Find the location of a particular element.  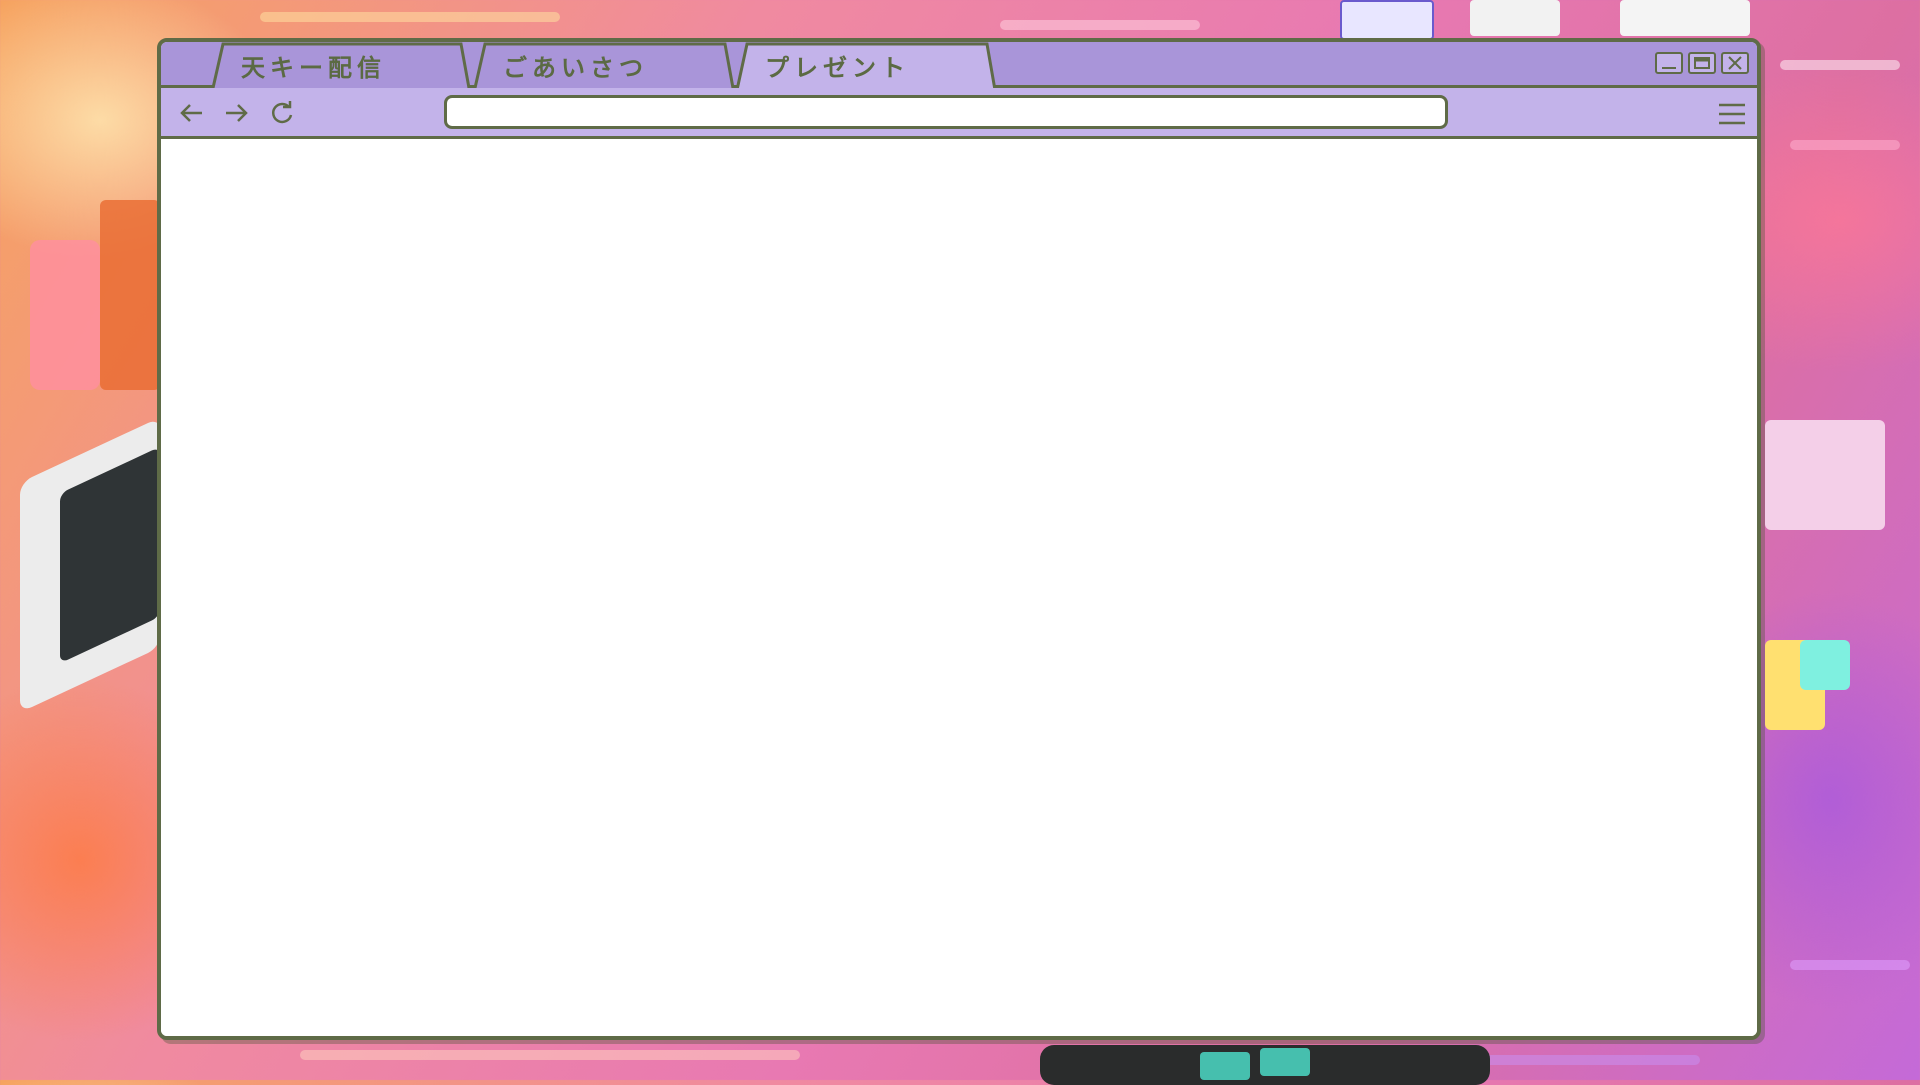

refresh-icon is located at coordinates (282, 112).